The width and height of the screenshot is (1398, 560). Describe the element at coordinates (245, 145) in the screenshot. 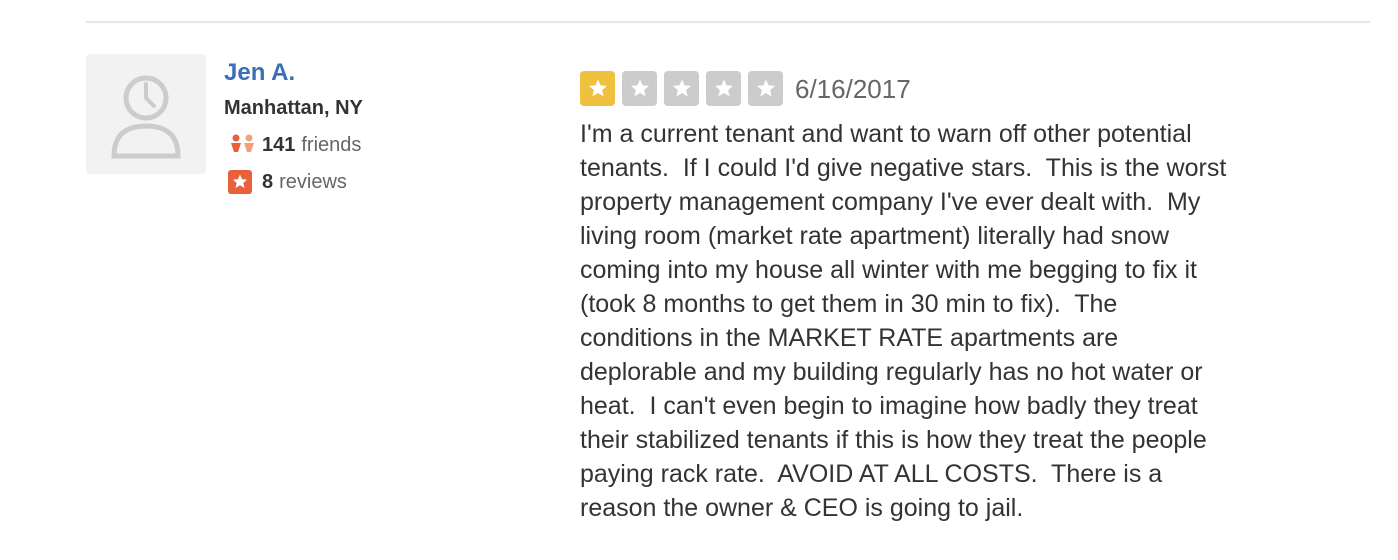

I see `friends-icon` at that location.